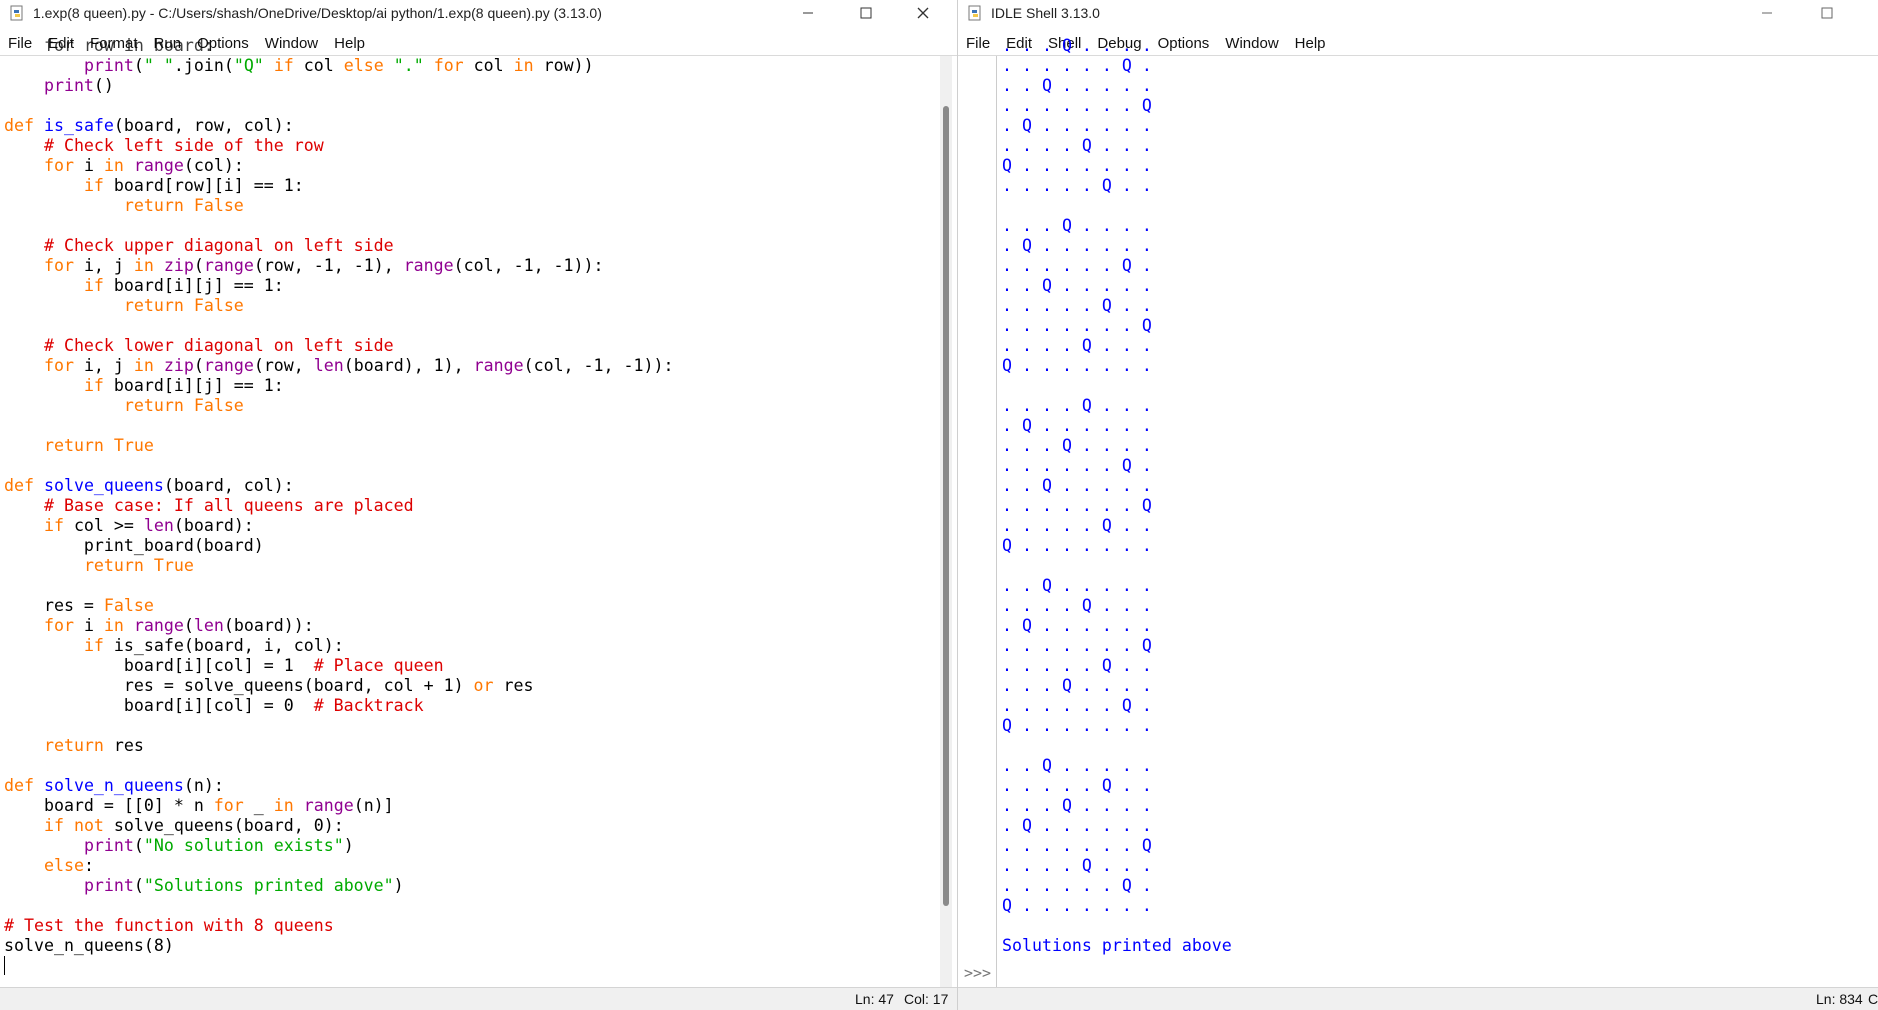 The height and width of the screenshot is (1010, 1878). I want to click on shell-titlebar: IDLE Shell 3.13.0, so click(1418, 13).